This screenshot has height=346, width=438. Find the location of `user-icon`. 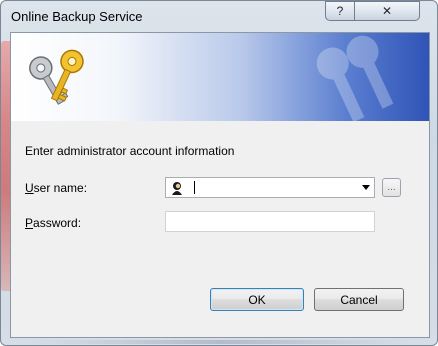

user-icon is located at coordinates (177, 188).